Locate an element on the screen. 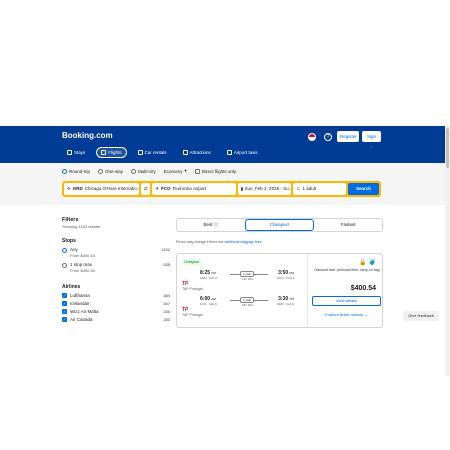 This screenshot has width=450, height=450. airline-option: ✓ Wizz Air Malta 330 is located at coordinates (116, 311).